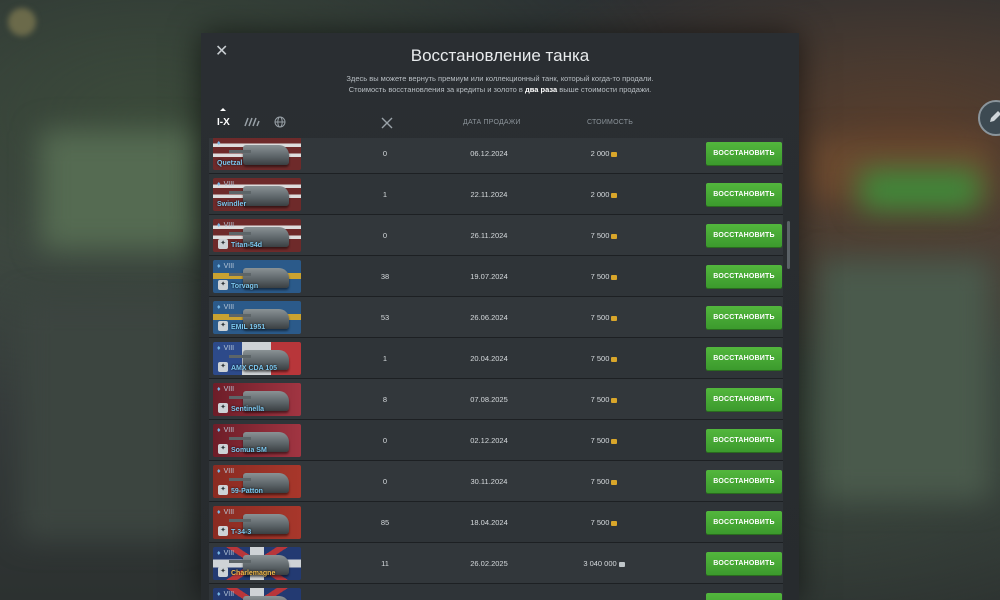  I want to click on table-row: ♦ VIII 29 05.12.2024 7 500 ВОССТАНОВИТЬ, so click(496, 592).